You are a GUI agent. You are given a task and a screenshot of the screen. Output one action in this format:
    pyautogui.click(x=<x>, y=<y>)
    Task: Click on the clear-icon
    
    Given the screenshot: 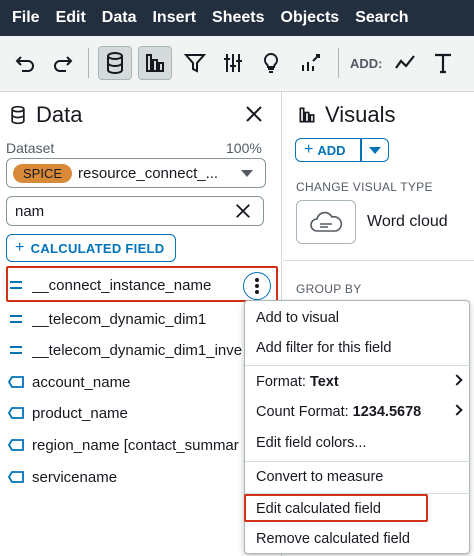 What is the action you would take?
    pyautogui.click(x=243, y=211)
    